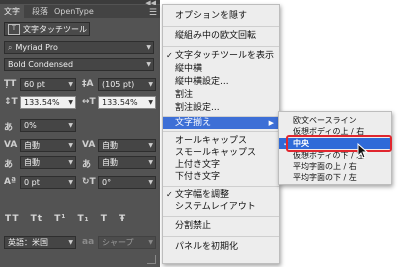  I want to click on menu-item-label: 縦組み中の欧文回転, so click(216, 36).